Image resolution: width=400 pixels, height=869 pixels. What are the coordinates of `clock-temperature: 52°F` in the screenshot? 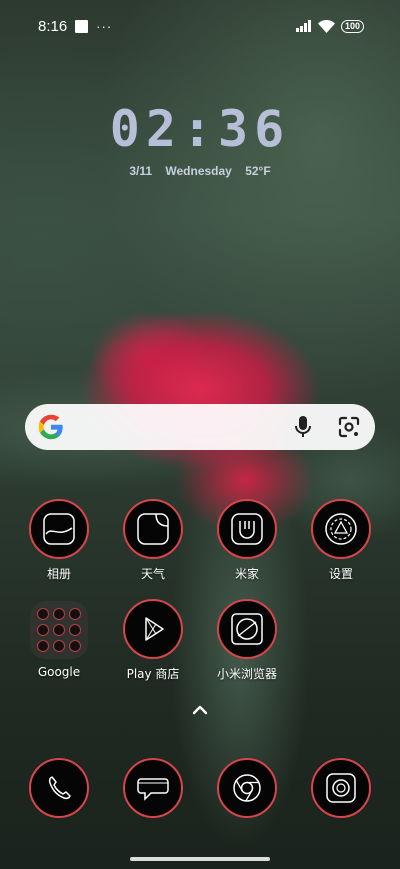 It's located at (258, 171).